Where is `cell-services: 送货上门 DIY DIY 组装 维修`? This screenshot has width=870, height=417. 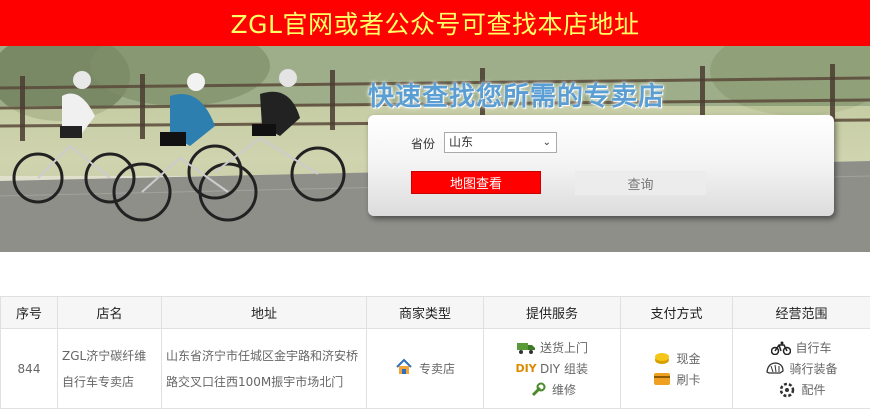 cell-services: 送货上门 DIY DIY 组装 维修 is located at coordinates (552, 368).